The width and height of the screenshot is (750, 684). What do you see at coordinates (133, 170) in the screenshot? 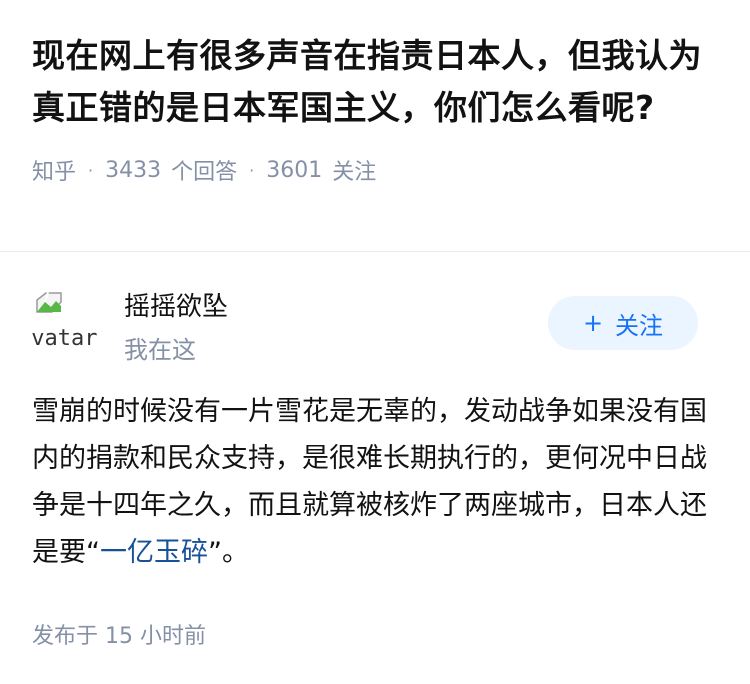
I see `answer-count: 3433` at bounding box center [133, 170].